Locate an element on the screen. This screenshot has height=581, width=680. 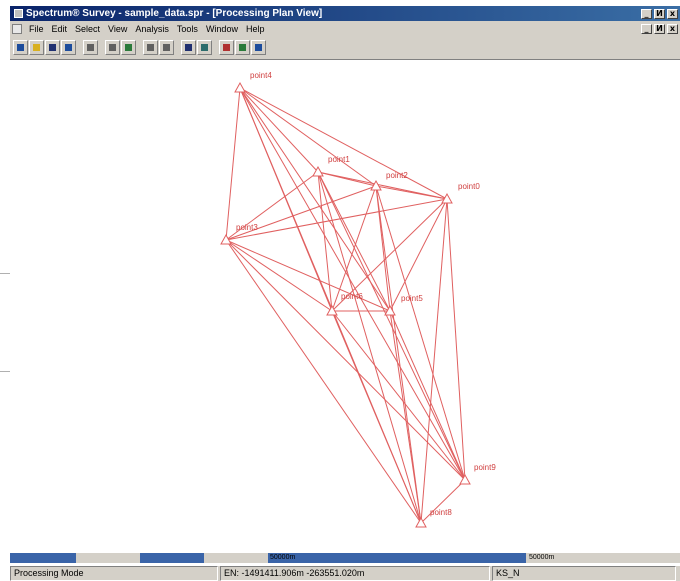
globe-icon is located at coordinates (258, 47).